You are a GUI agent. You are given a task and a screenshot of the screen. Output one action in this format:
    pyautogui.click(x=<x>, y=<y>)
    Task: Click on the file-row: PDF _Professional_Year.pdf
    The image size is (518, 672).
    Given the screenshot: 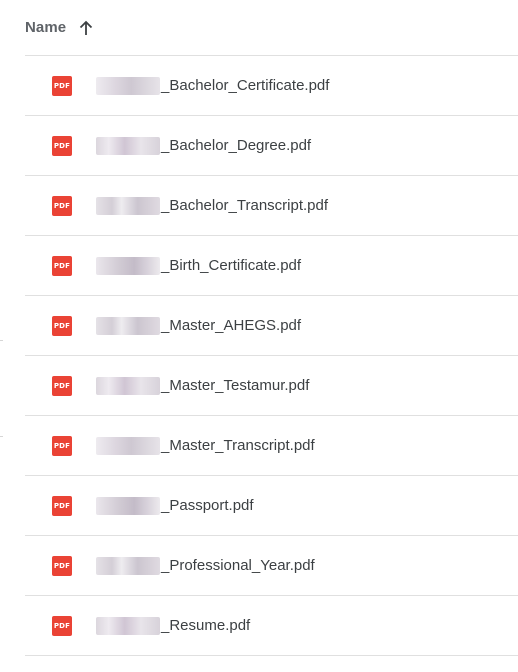 What is the action you would take?
    pyautogui.click(x=271, y=566)
    